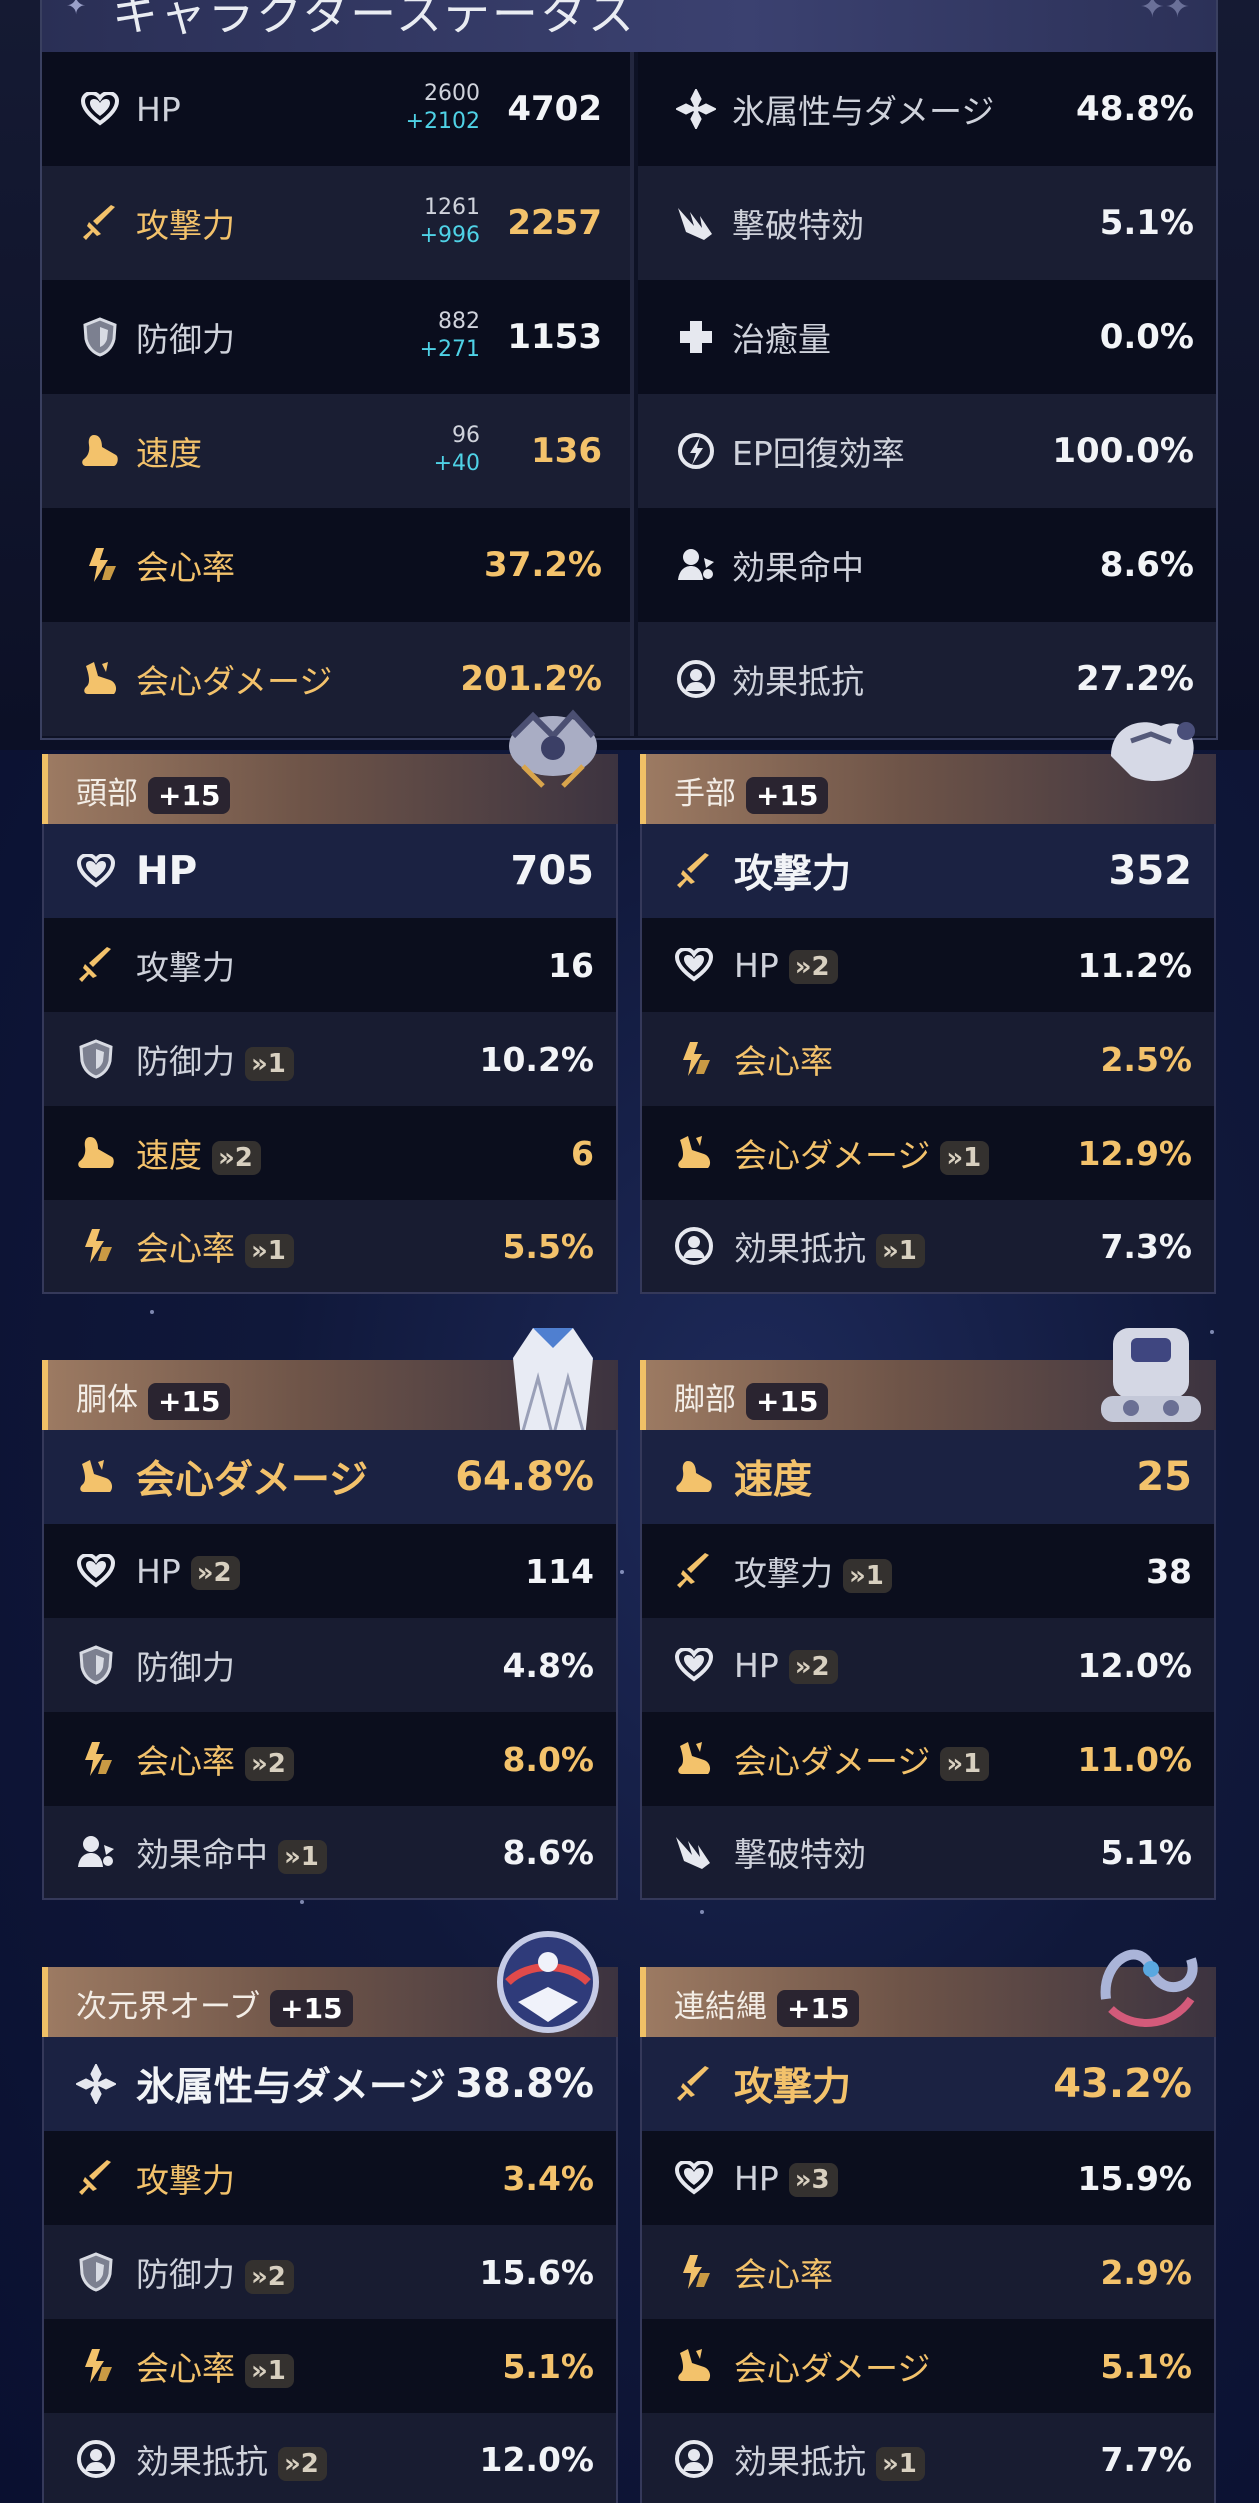  Describe the element at coordinates (928, 1477) in the screenshot. I see `relic-main-stat: 速度 25` at that location.